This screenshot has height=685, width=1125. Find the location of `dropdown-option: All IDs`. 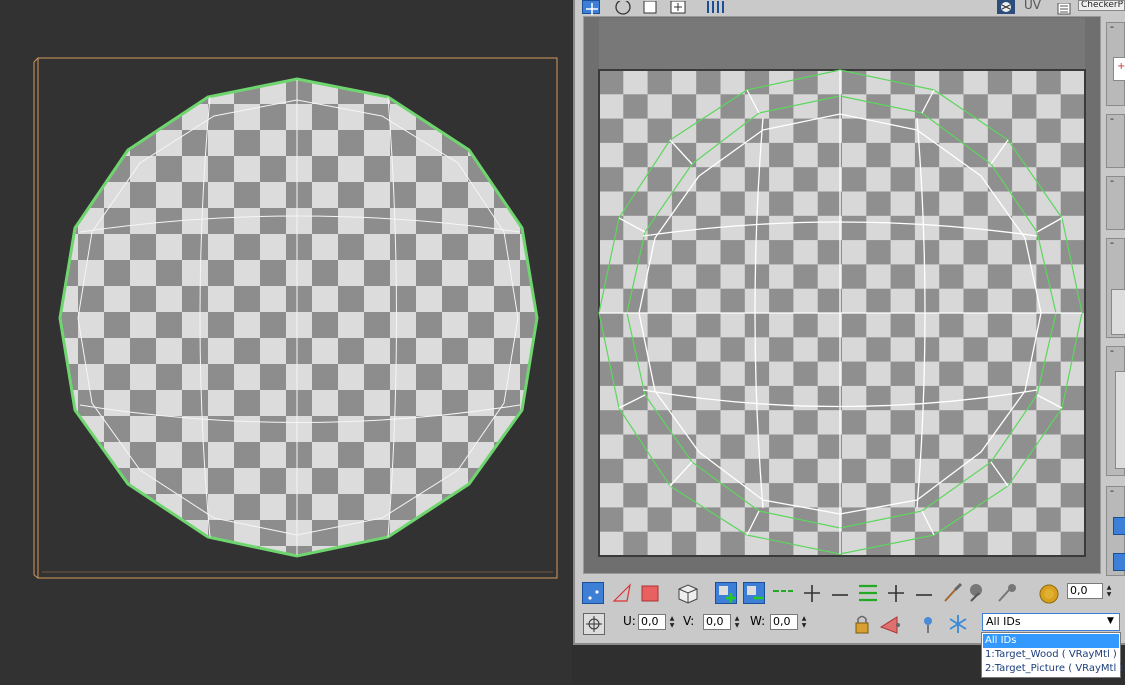

dropdown-option: All IDs is located at coordinates (1051, 641).